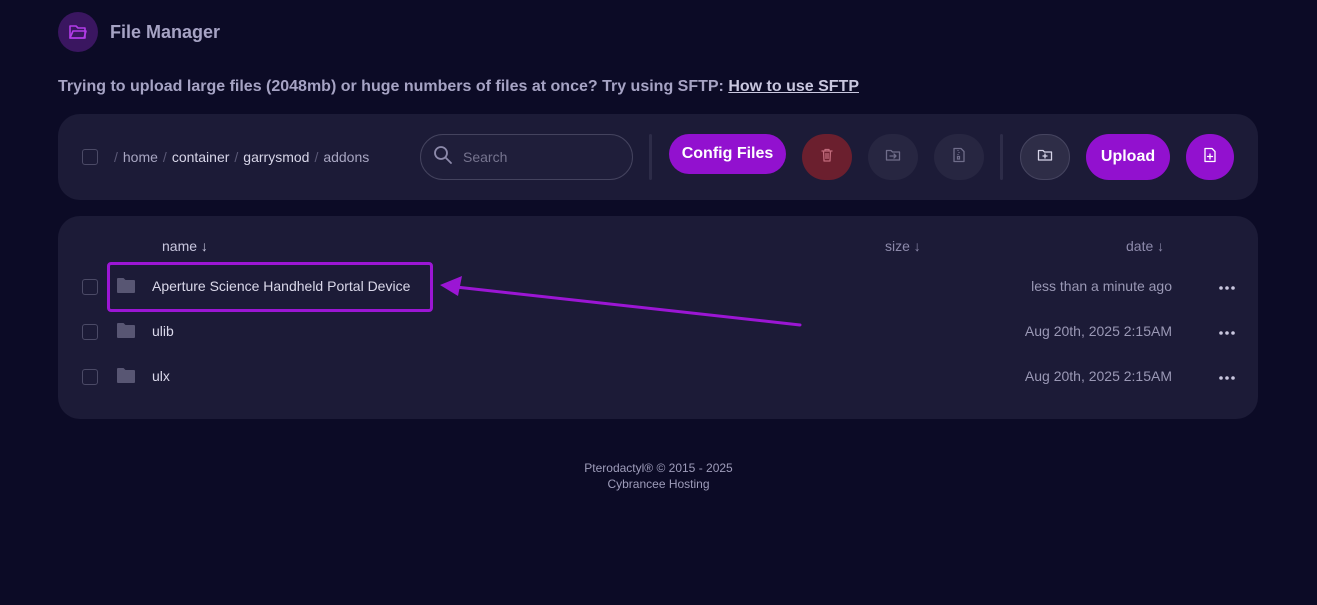 The image size is (1317, 605). I want to click on footer-copyright: Pterodactyl® © 2015 - 2025, so click(658, 468).